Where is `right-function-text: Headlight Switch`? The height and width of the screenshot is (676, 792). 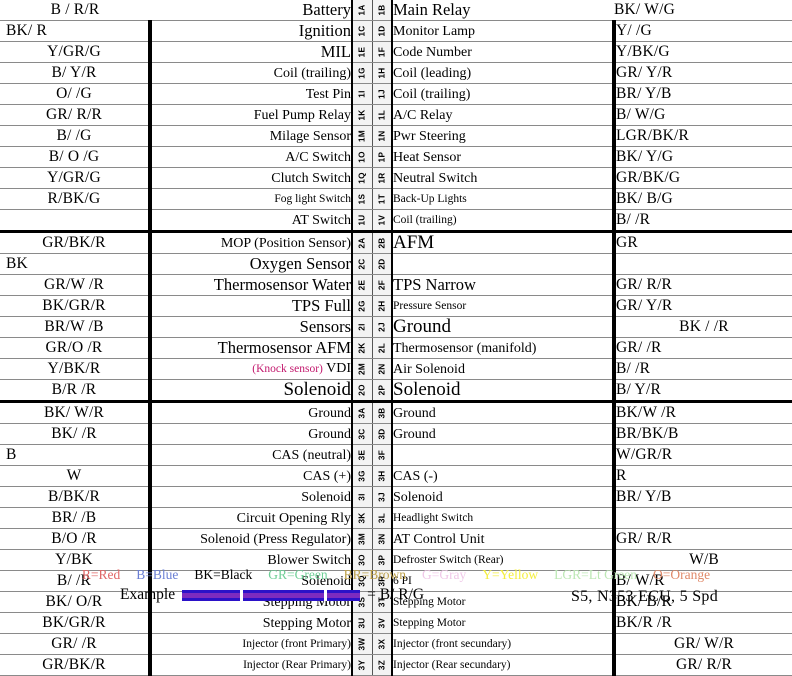 right-function-text: Headlight Switch is located at coordinates (433, 518).